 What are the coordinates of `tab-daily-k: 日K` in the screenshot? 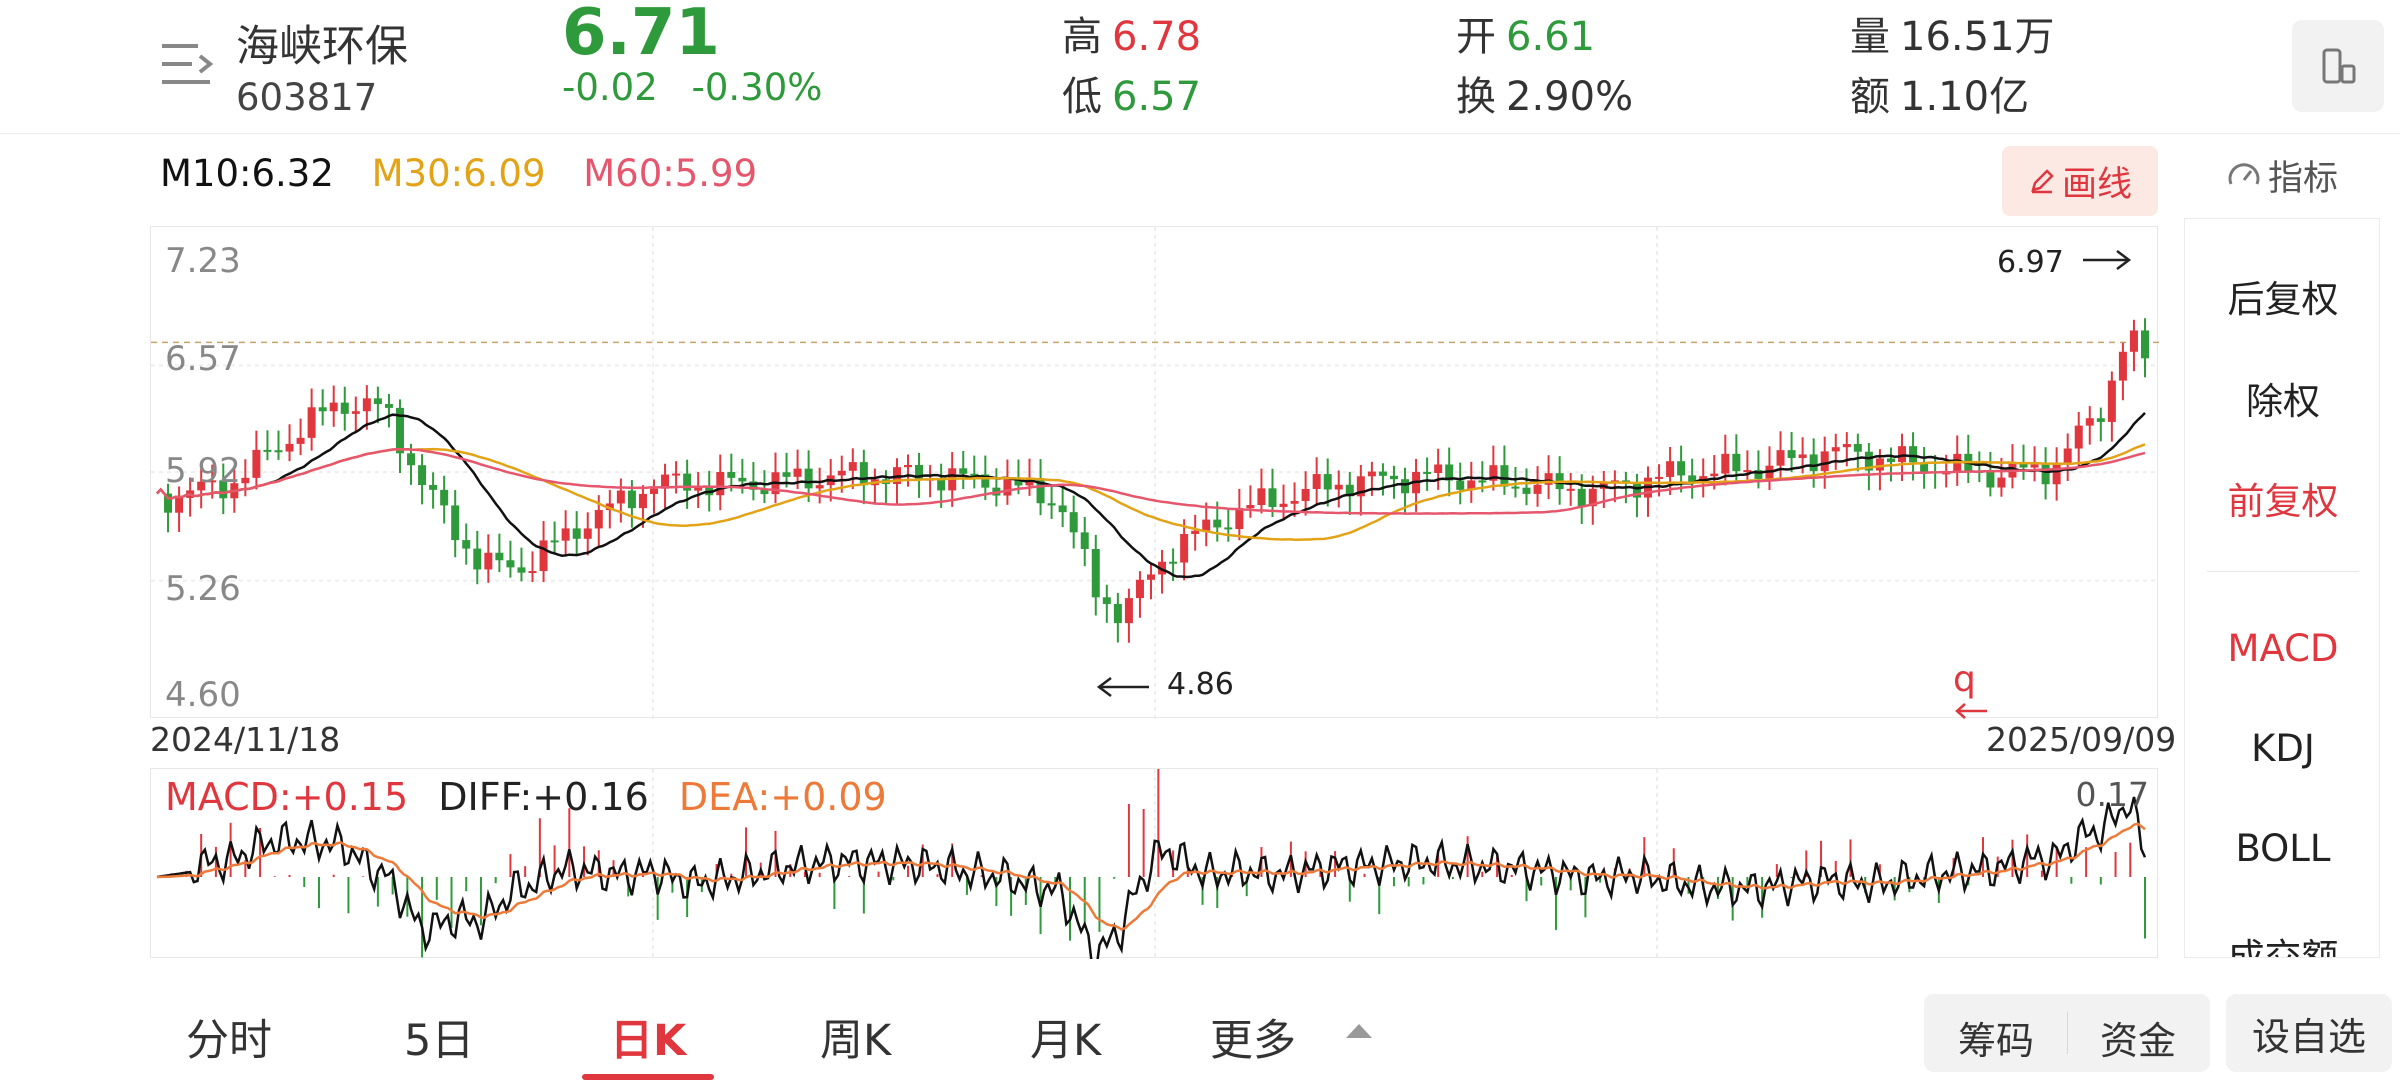 It's located at (648, 1037).